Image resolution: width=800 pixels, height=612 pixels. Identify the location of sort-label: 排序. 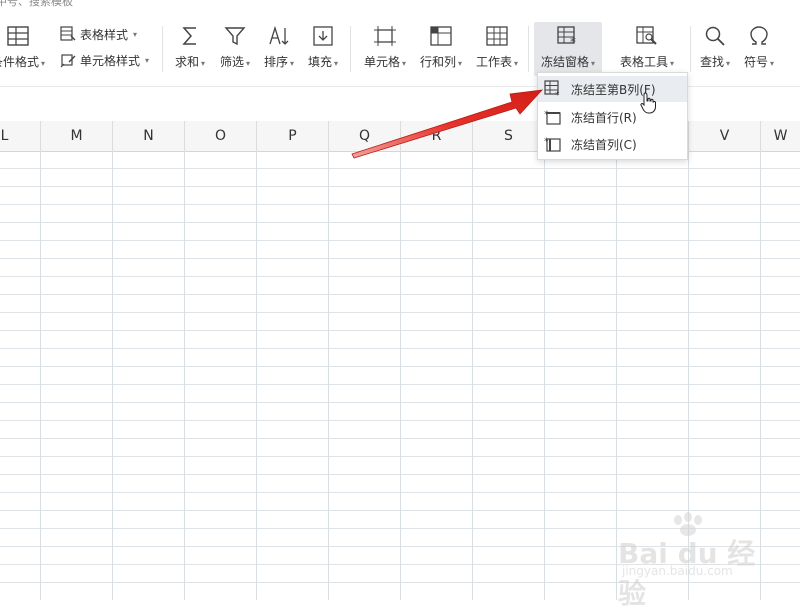
(275, 62).